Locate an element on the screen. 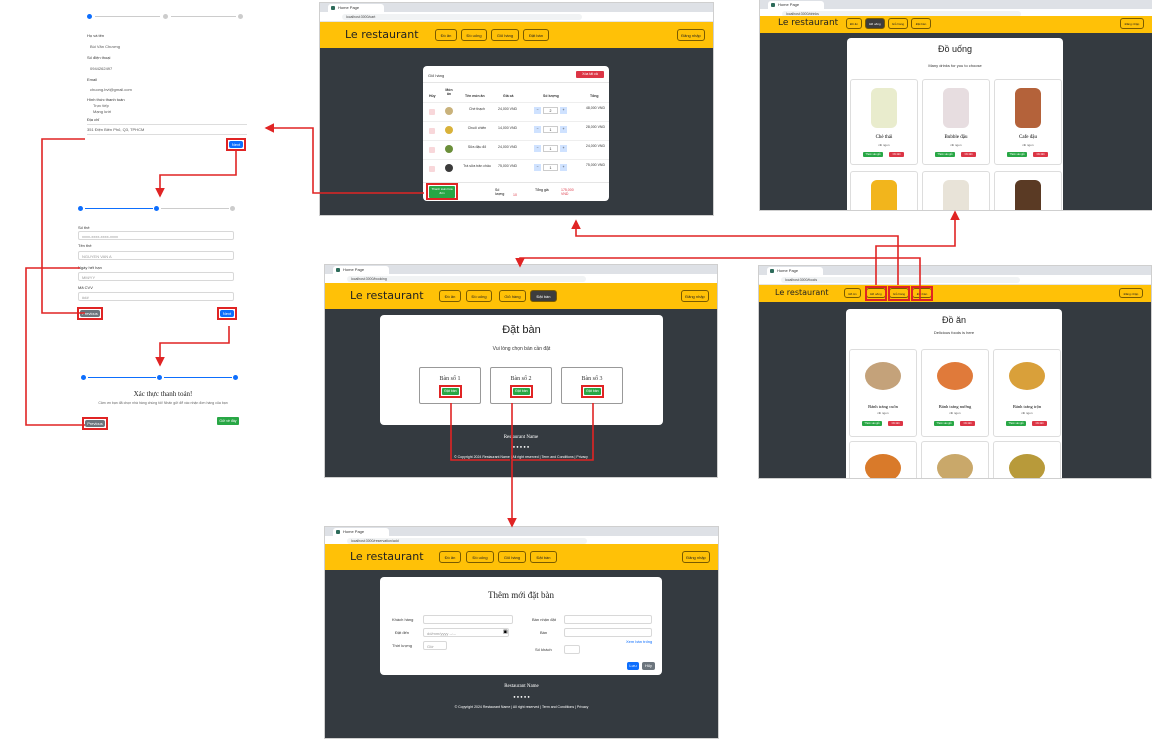 The width and height of the screenshot is (1152, 743). arrow-step2-to-previous is located at coordinates (63, 226).